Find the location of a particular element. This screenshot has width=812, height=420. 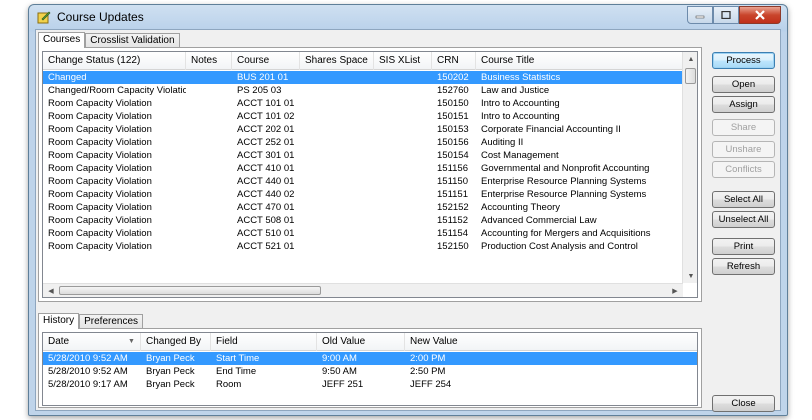

close-button: Close is located at coordinates (743, 403).